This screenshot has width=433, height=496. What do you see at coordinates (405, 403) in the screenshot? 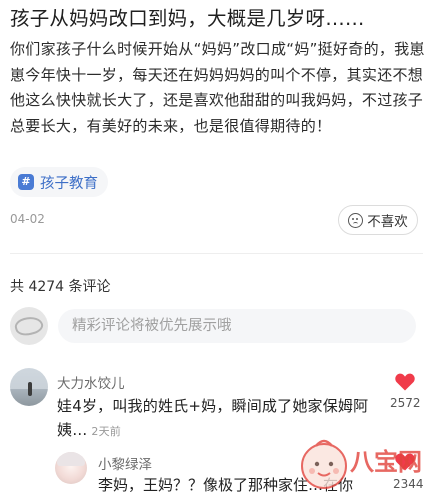
I see `like-count: 2572` at bounding box center [405, 403].